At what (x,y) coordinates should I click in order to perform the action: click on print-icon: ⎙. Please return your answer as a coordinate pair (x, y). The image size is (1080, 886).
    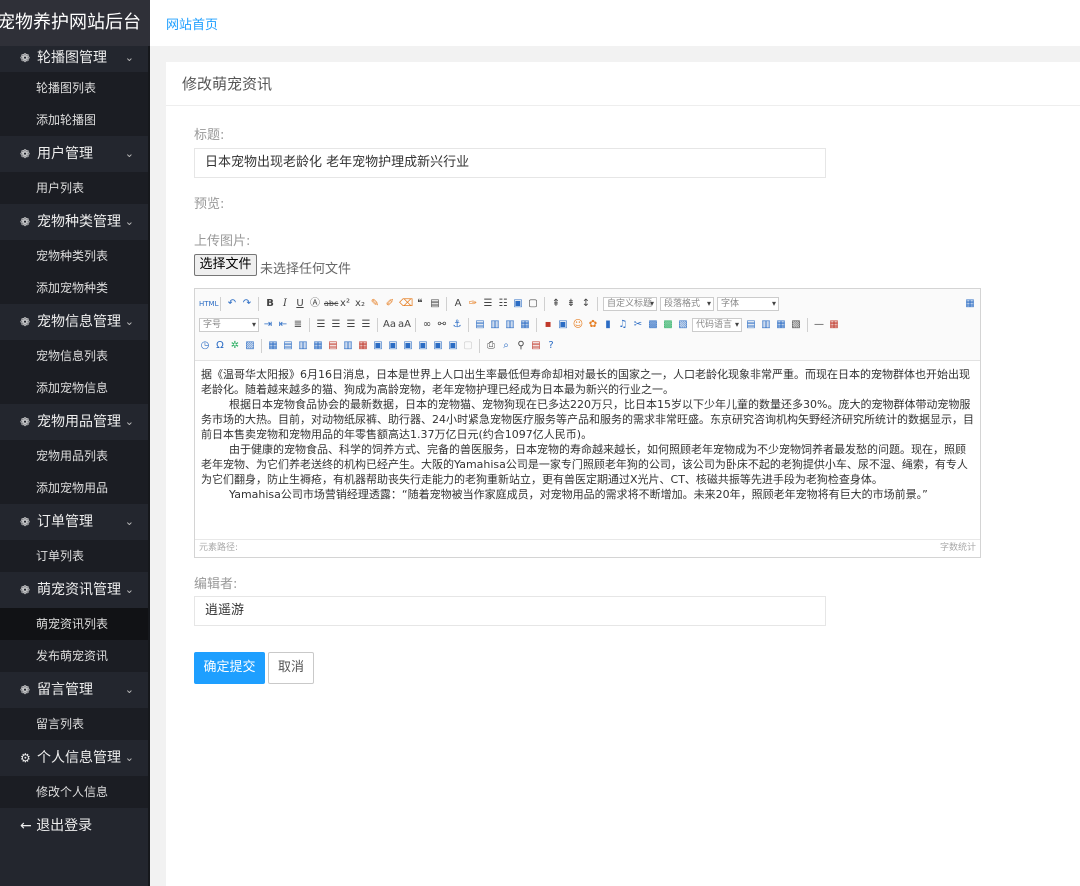
    Looking at the image, I should click on (491, 346).